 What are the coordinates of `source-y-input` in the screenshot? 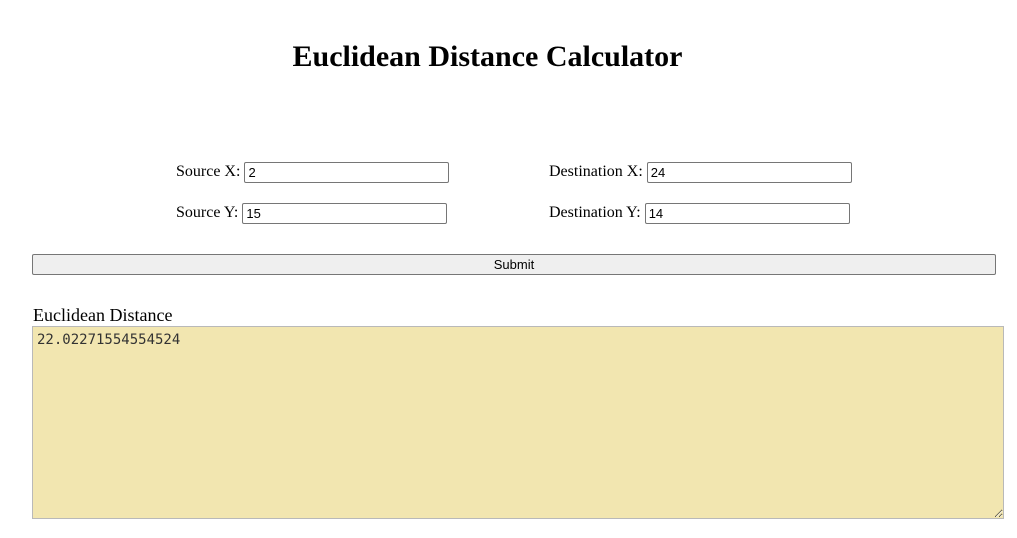 It's located at (345, 213).